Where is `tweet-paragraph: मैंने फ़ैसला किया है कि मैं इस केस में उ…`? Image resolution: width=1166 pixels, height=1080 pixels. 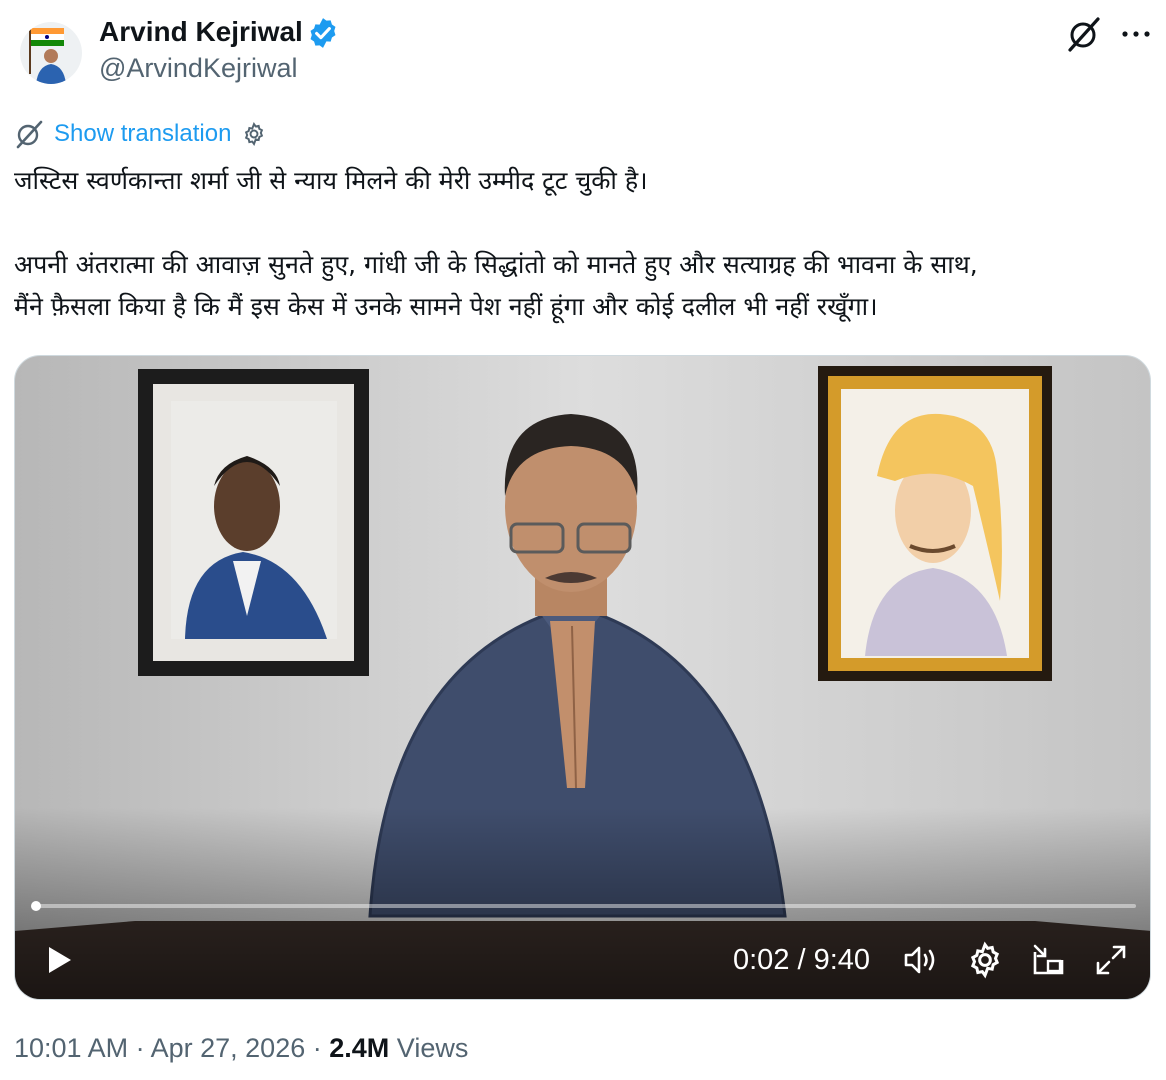
tweet-paragraph: मैंने फ़ैसला किया है कि मैं इस केस में उ… is located at coordinates (446, 306).